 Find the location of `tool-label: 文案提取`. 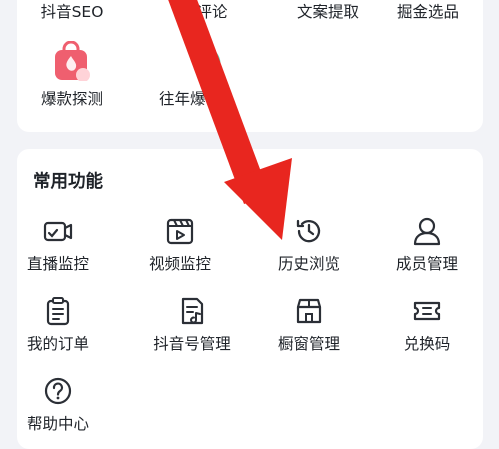

tool-label: 文案提取 is located at coordinates (327, 12).